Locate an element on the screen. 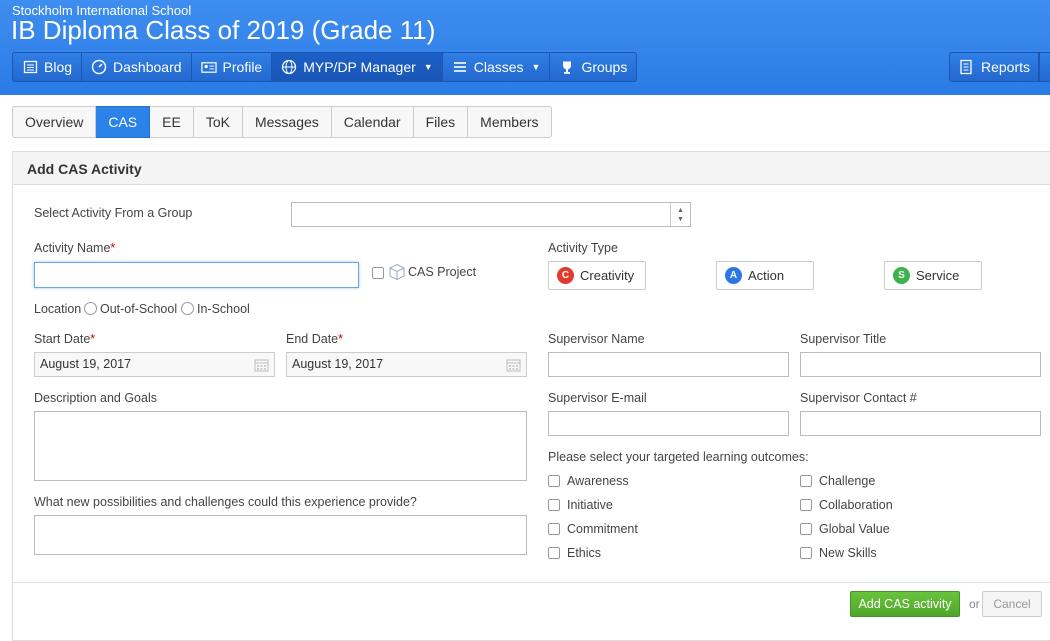 This screenshot has width=1050, height=641. activity-name-label: Activity Name* is located at coordinates (75, 248).